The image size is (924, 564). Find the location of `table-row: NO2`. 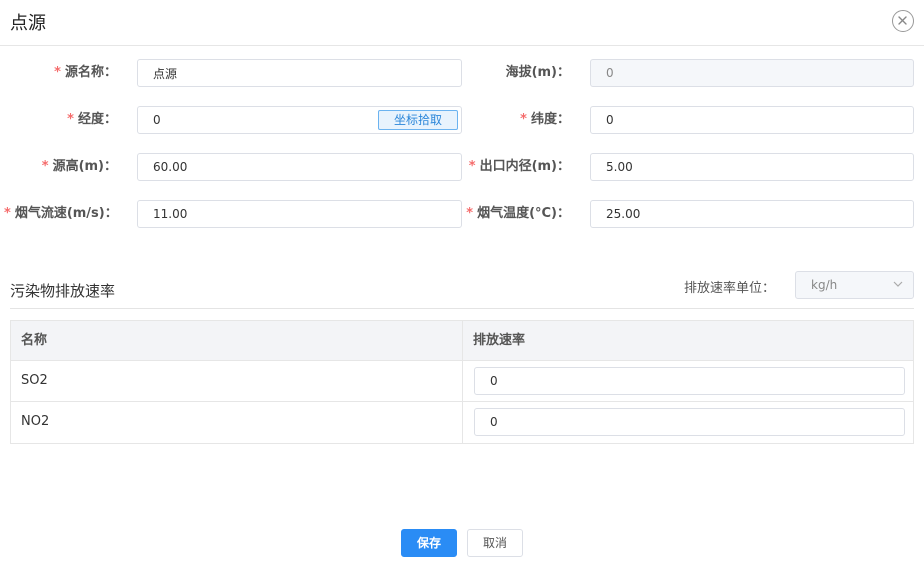

table-row: NO2 is located at coordinates (462, 422).